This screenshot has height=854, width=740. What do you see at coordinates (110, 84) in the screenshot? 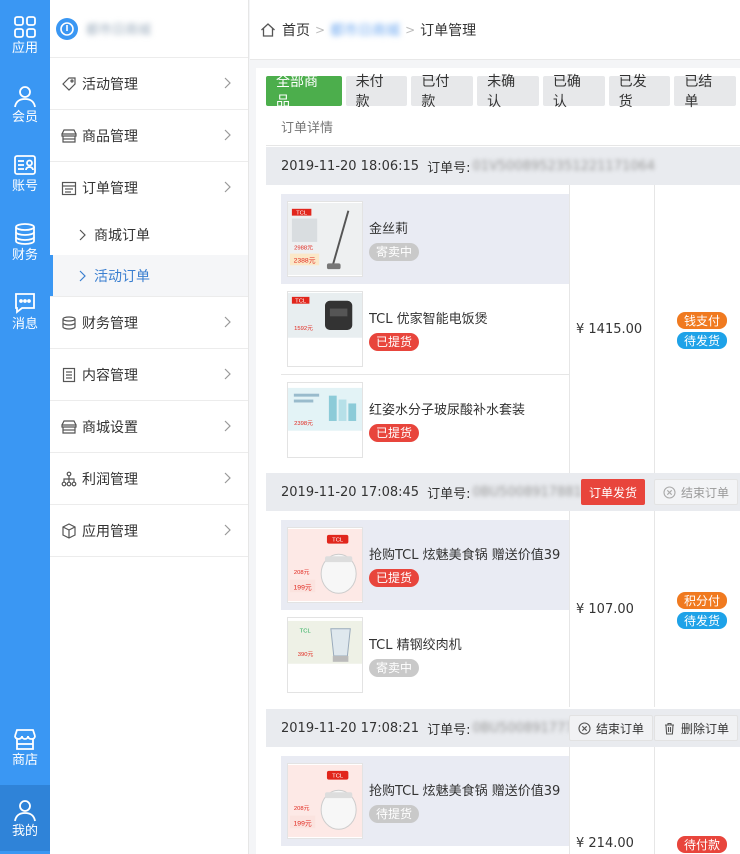
I see `menu-label: 活动管理` at bounding box center [110, 84].